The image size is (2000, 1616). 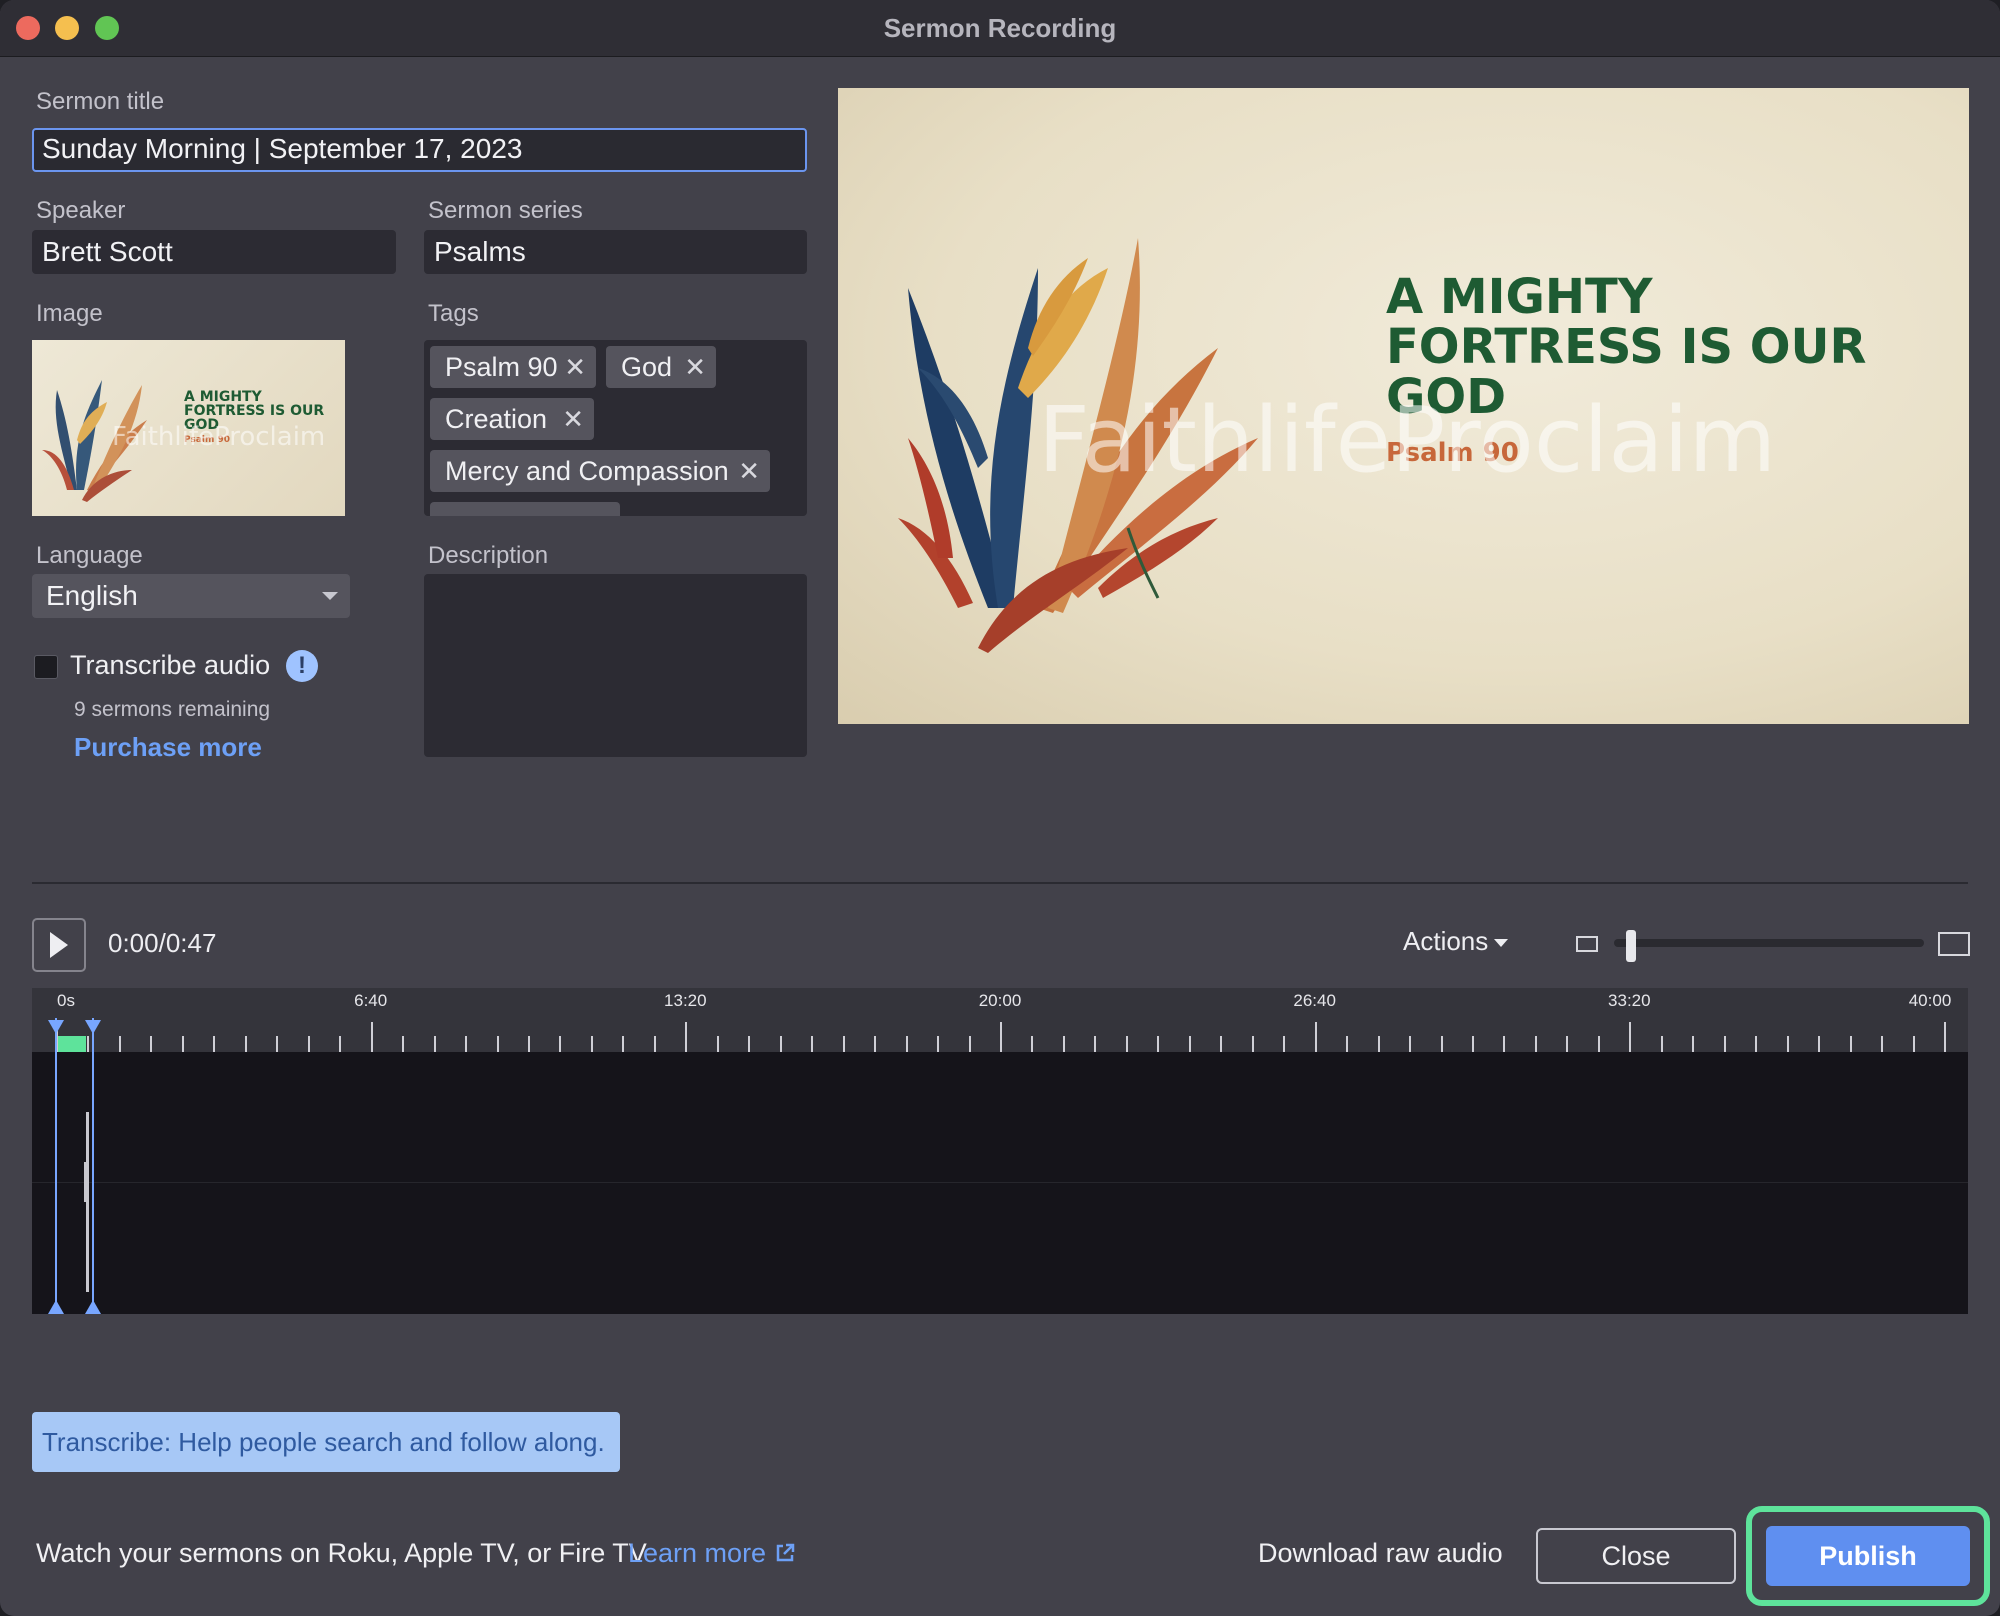 I want to click on tag-chip: Psalm 90 ✕, so click(x=513, y=367).